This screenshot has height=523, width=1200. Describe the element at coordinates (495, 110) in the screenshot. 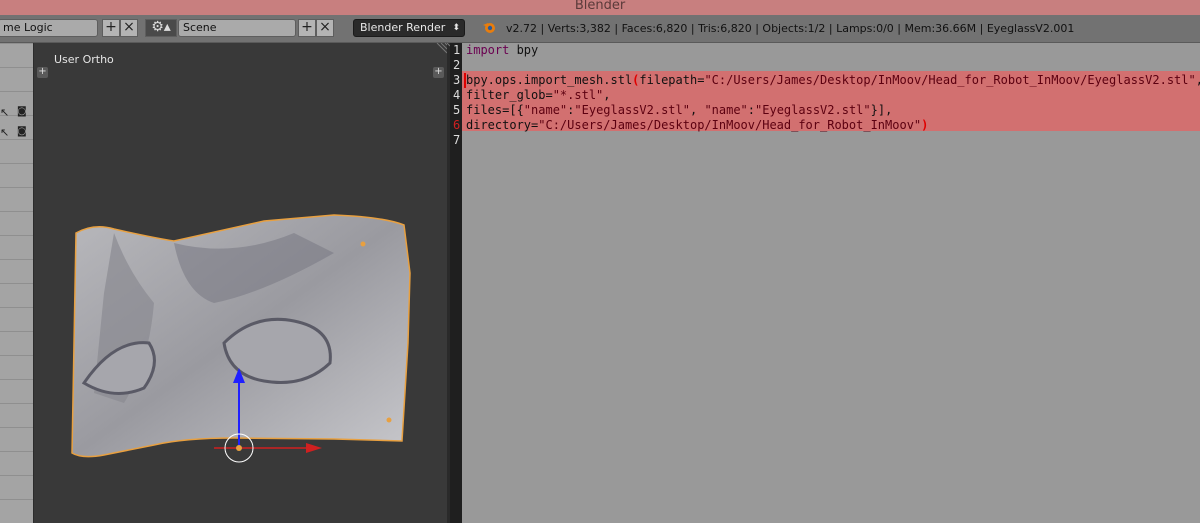

I see `code-text: files=[{` at that location.